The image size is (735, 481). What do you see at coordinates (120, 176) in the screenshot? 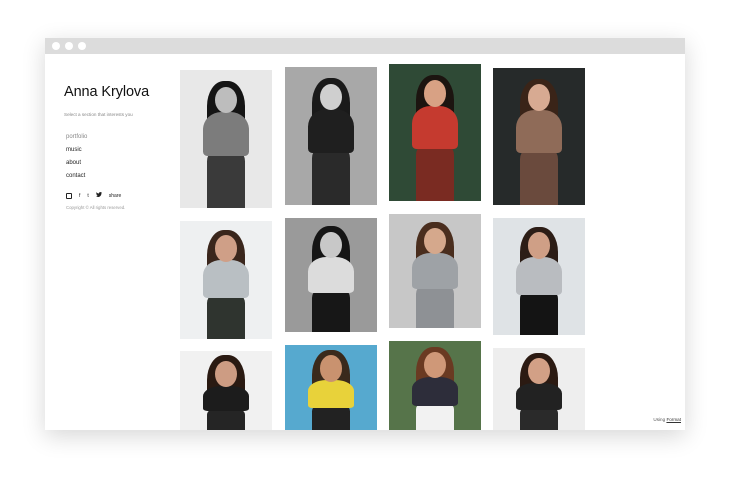
I see `nav-item-contact: contact` at bounding box center [120, 176].